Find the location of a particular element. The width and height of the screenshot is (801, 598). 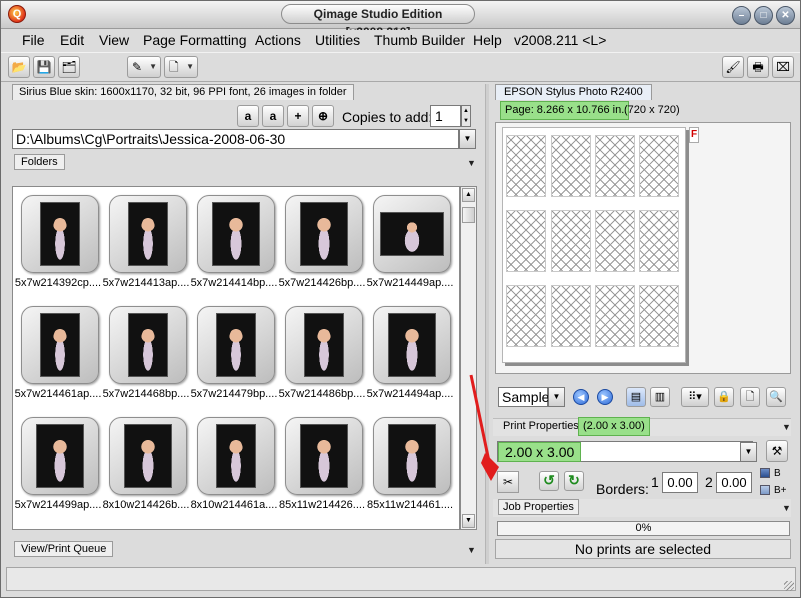

rotate-right-icon: ↻ is located at coordinates (574, 481).